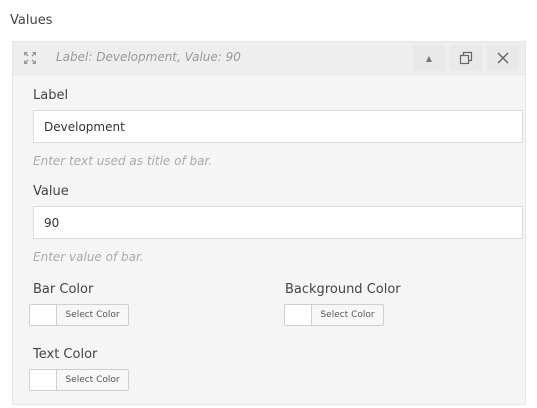 The width and height of the screenshot is (537, 408). Describe the element at coordinates (31, 20) in the screenshot. I see `section-title: Values` at that location.